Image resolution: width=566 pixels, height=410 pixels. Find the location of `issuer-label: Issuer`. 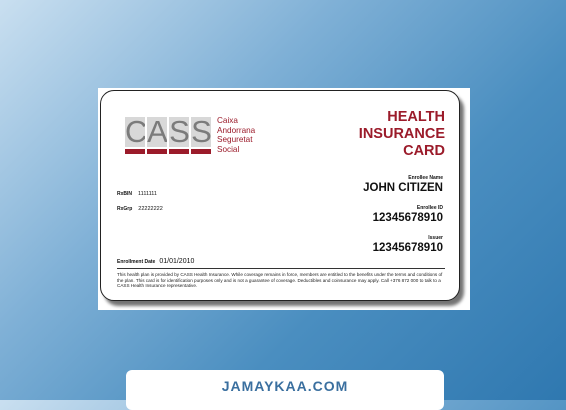

issuer-label: Issuer is located at coordinates (435, 238).